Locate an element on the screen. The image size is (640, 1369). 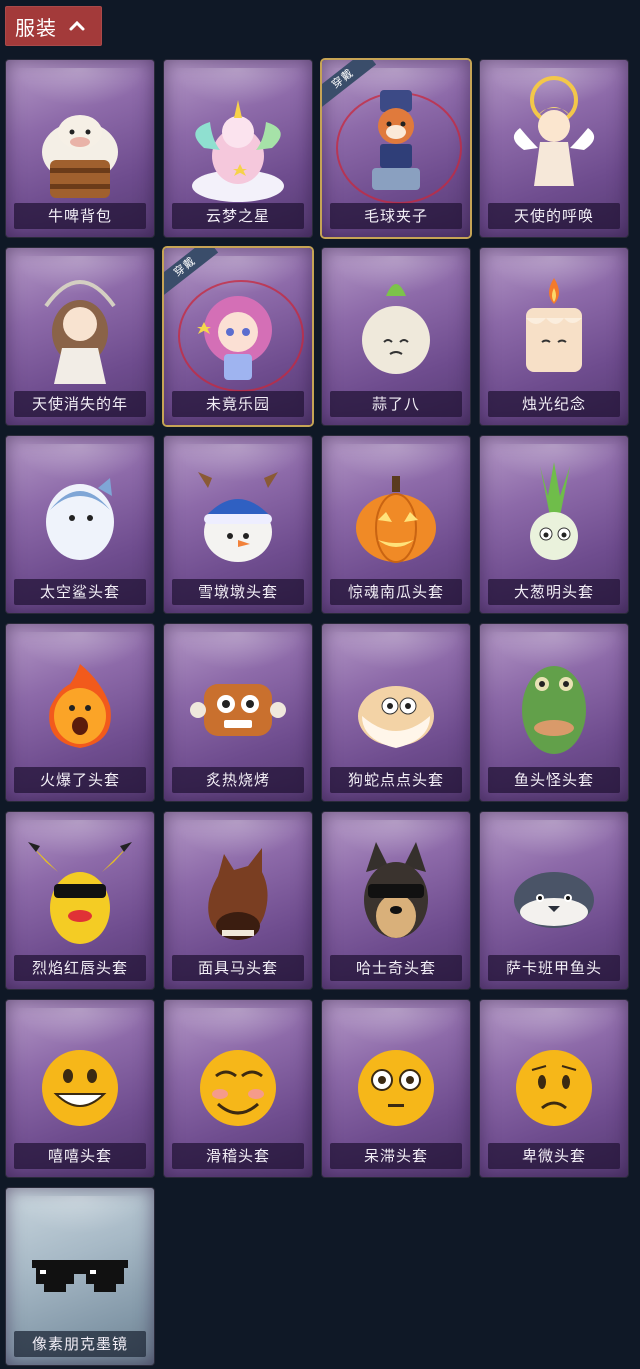
outfit-card: 云梦之星 is located at coordinates (238, 148).